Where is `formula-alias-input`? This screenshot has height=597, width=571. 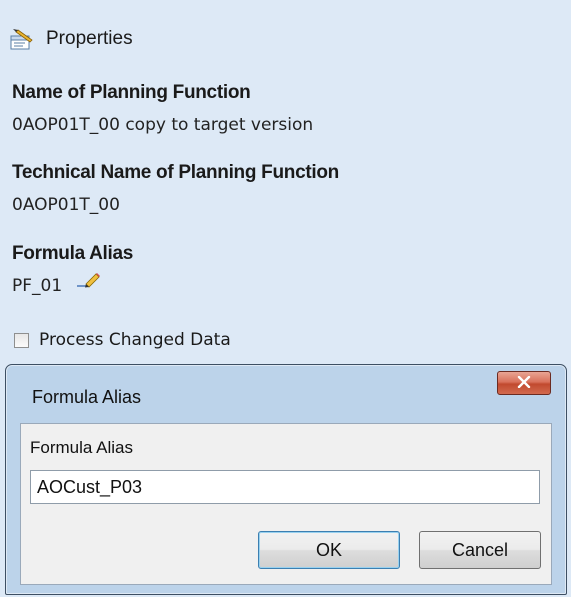 formula-alias-input is located at coordinates (285, 487).